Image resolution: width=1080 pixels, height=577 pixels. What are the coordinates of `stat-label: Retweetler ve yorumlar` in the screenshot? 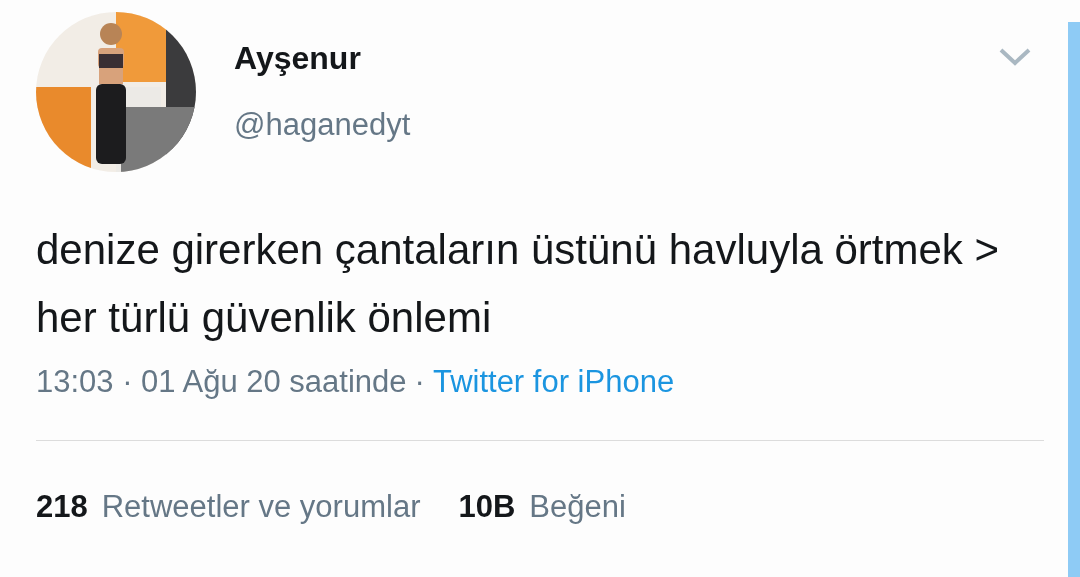 It's located at (261, 507).